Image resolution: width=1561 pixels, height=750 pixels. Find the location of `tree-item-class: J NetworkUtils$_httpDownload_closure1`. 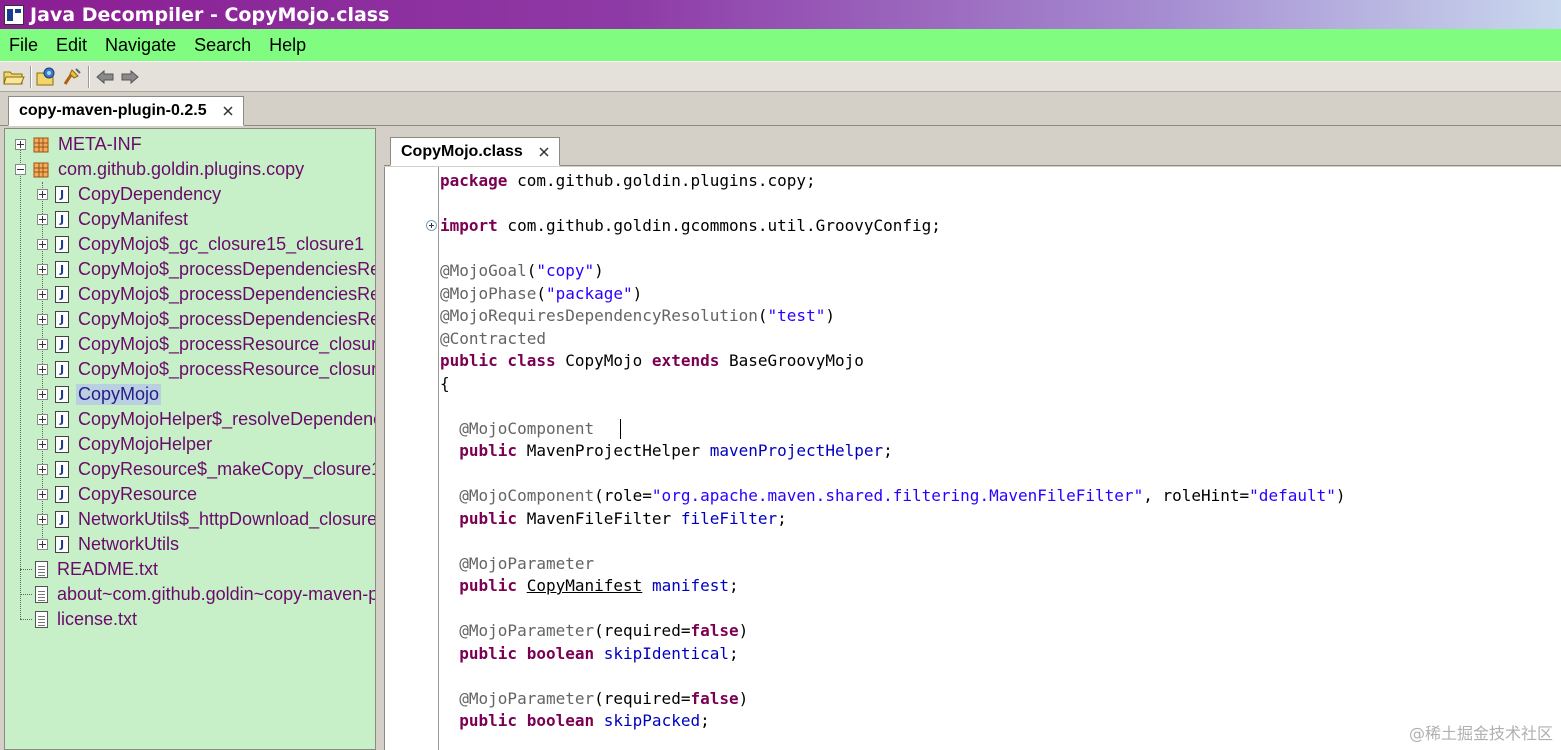

tree-item-class: J NetworkUtils$_httpDownload_closure1 is located at coordinates (206, 519).